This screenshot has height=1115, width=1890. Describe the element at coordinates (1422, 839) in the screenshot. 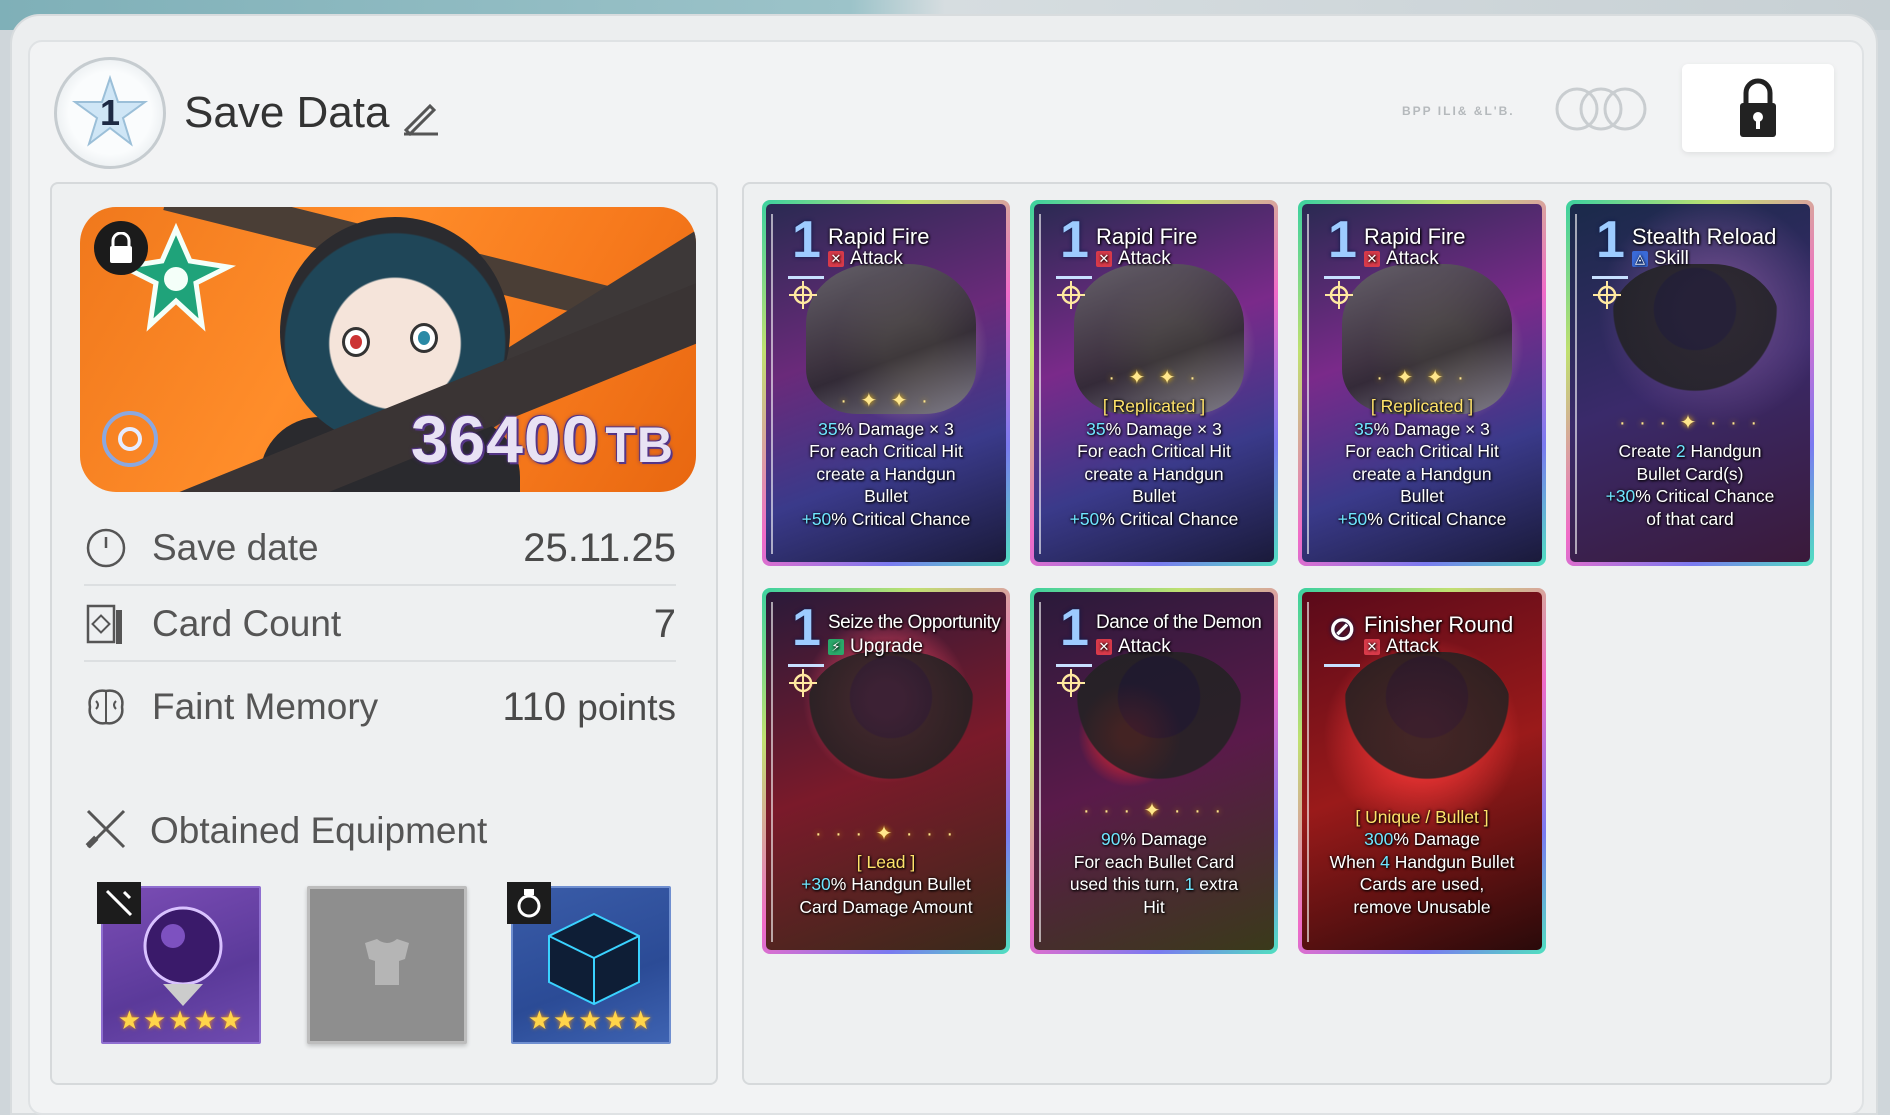

I see `description-line: 300% Damage` at that location.